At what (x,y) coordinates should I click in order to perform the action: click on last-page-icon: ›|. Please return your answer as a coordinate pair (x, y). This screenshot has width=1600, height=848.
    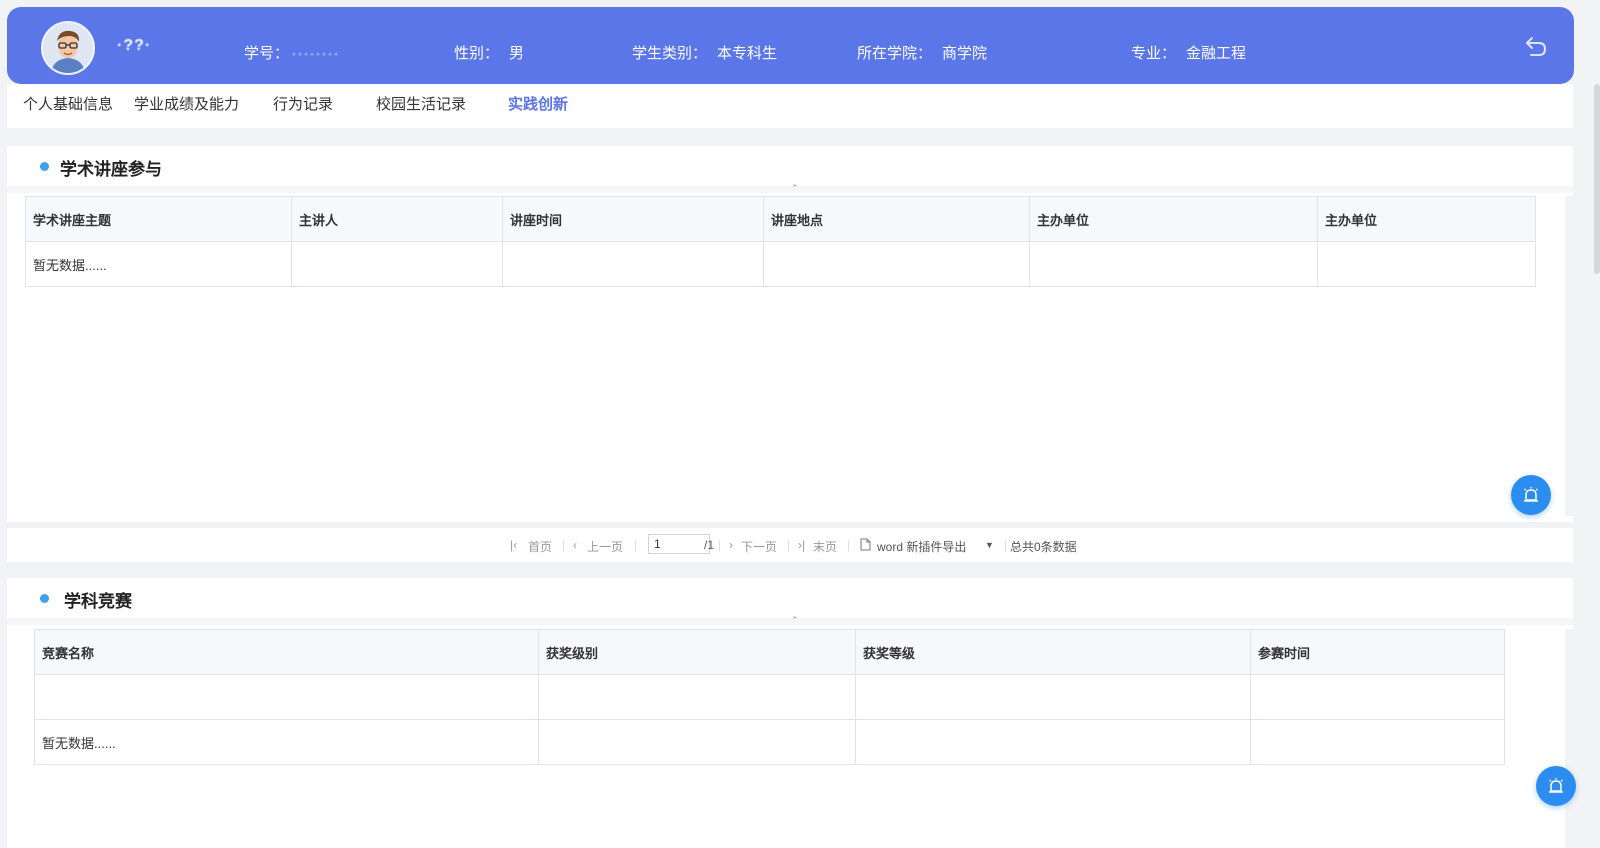
    Looking at the image, I should click on (801, 545).